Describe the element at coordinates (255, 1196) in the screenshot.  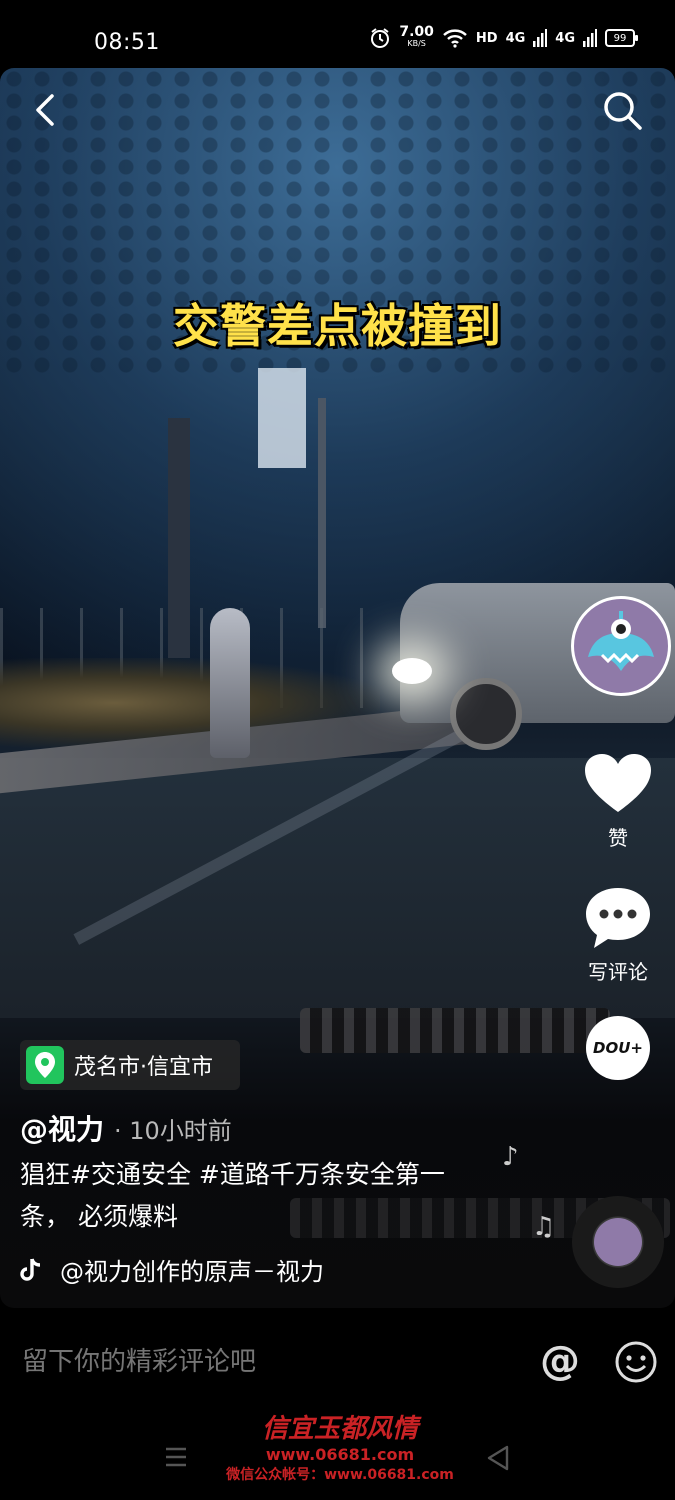
I see `post-description: 猖狂#交通安全 #道路千万条安全第一条， 必须爆料` at that location.